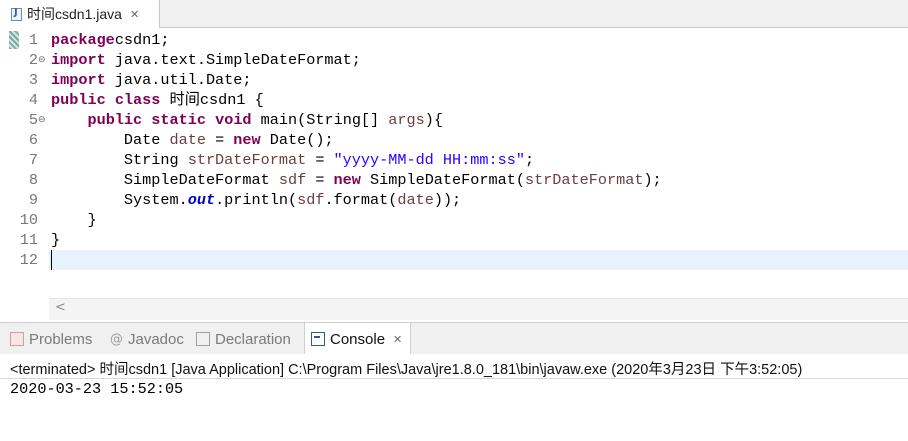  What do you see at coordinates (201, 200) in the screenshot?
I see `code-token: out` at bounding box center [201, 200].